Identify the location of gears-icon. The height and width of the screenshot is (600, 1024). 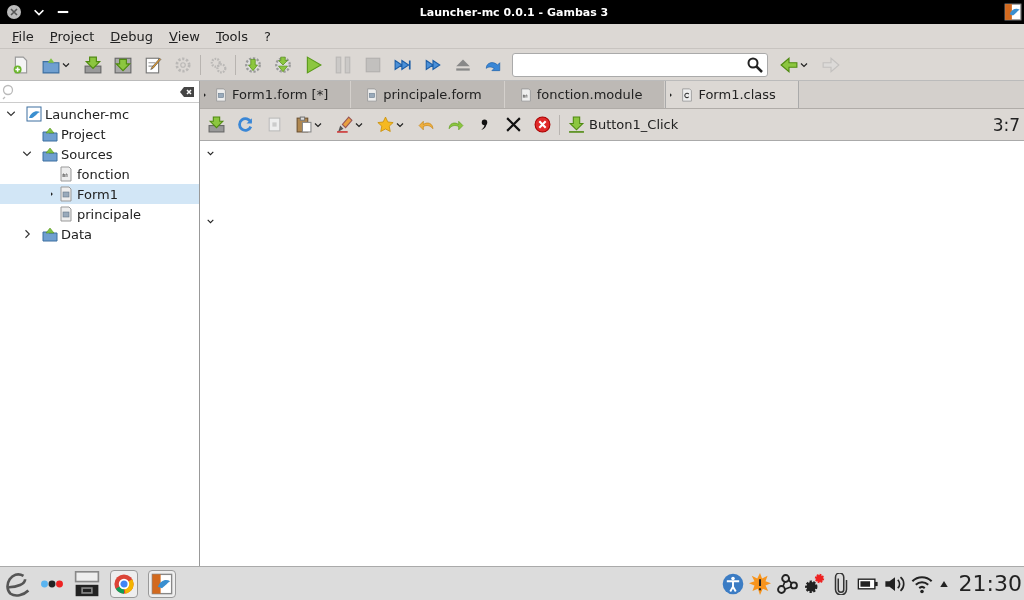
(813, 583).